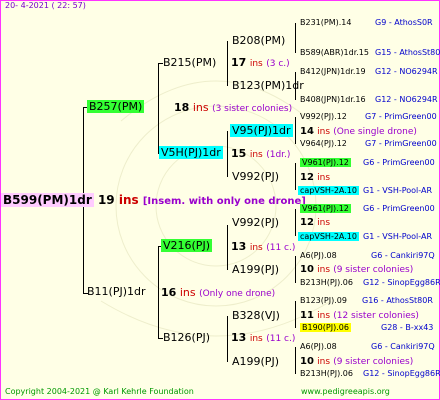 The height and width of the screenshot is (400, 440). Describe the element at coordinates (263, 337) in the screenshot. I see `b126-ins-line: 13 ins (11 c.)` at that location.